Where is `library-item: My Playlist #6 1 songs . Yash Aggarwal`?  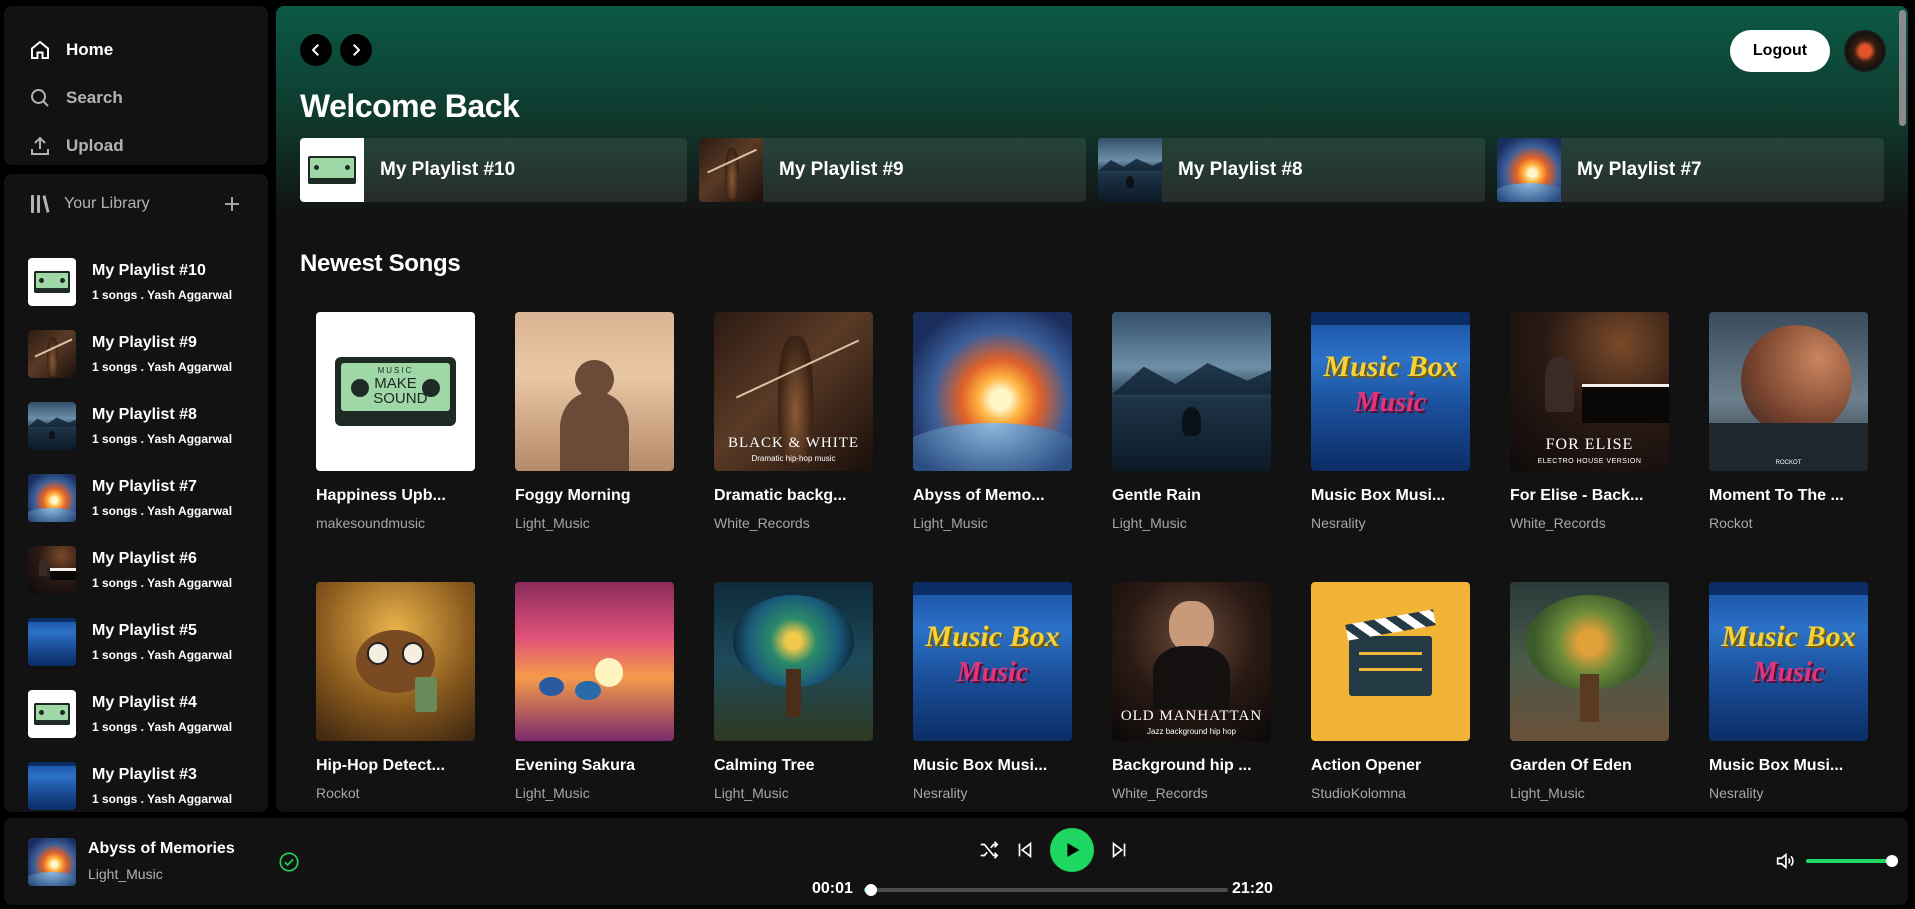
library-item: My Playlist #6 1 songs . Yash Aggarwal is located at coordinates (148, 570).